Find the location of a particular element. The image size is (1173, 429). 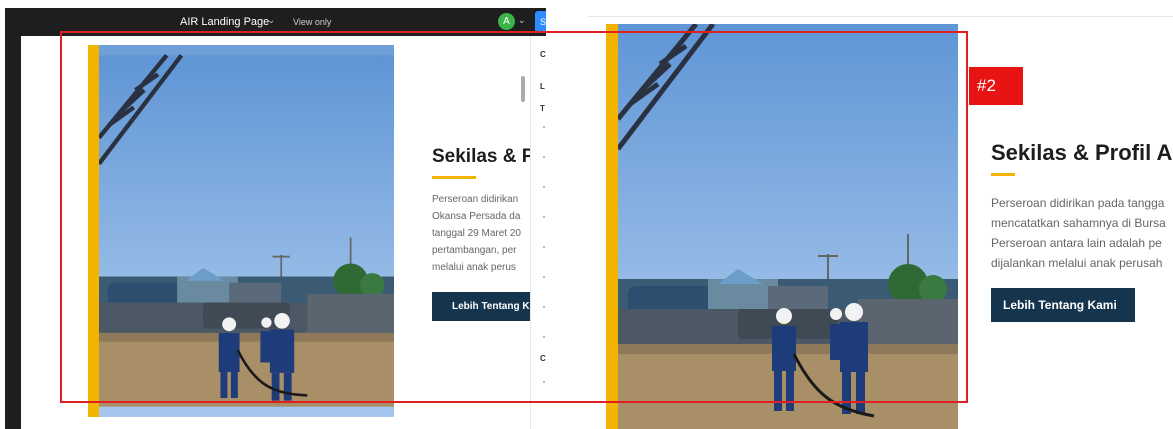

file-title: AIR Landing Page is located at coordinates (224, 22).